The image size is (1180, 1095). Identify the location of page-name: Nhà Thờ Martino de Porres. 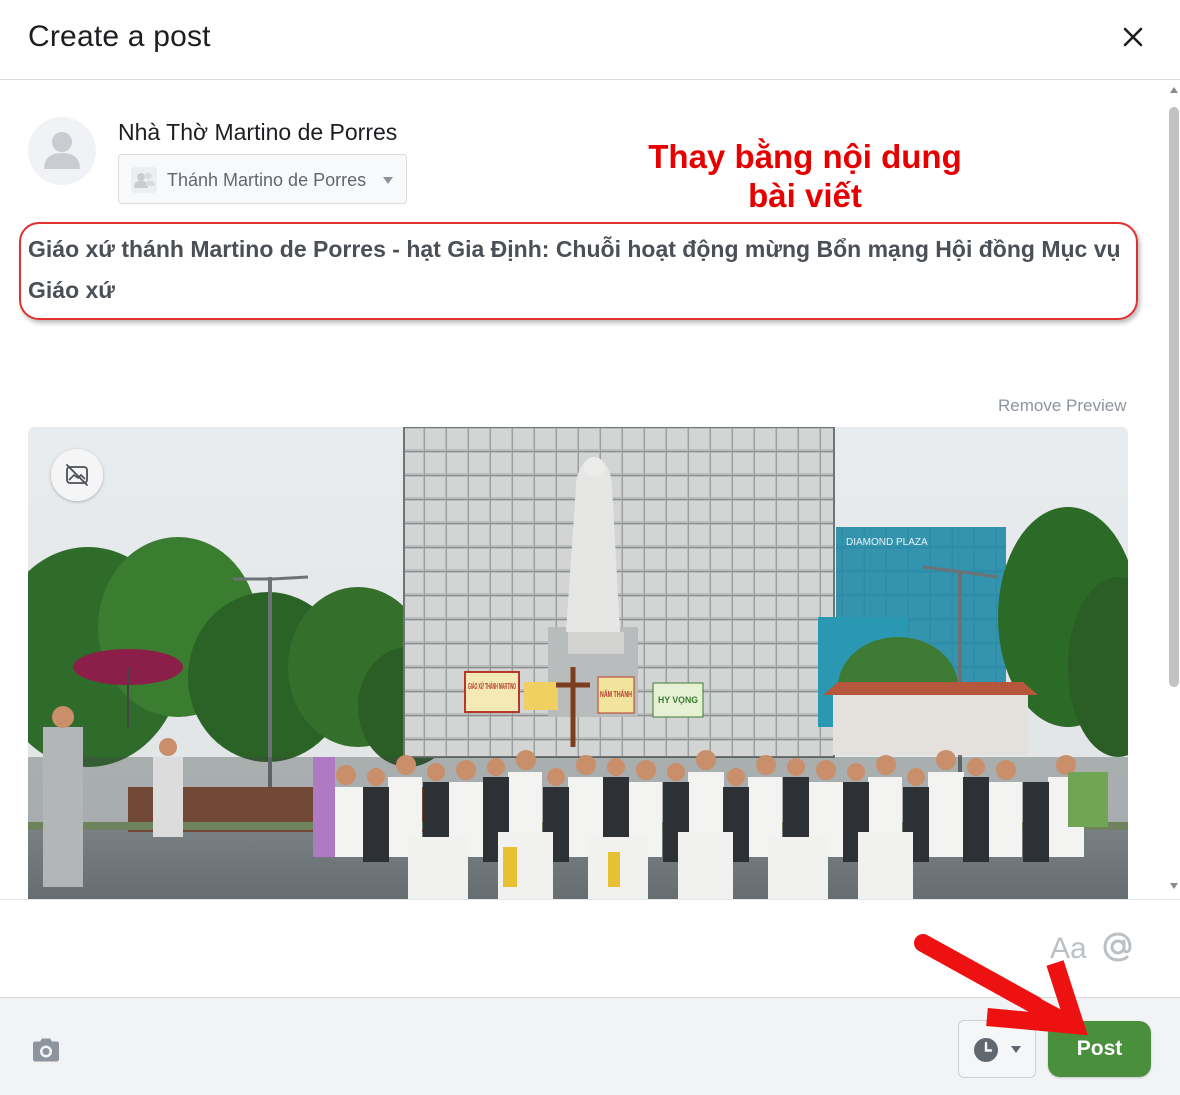
(258, 132).